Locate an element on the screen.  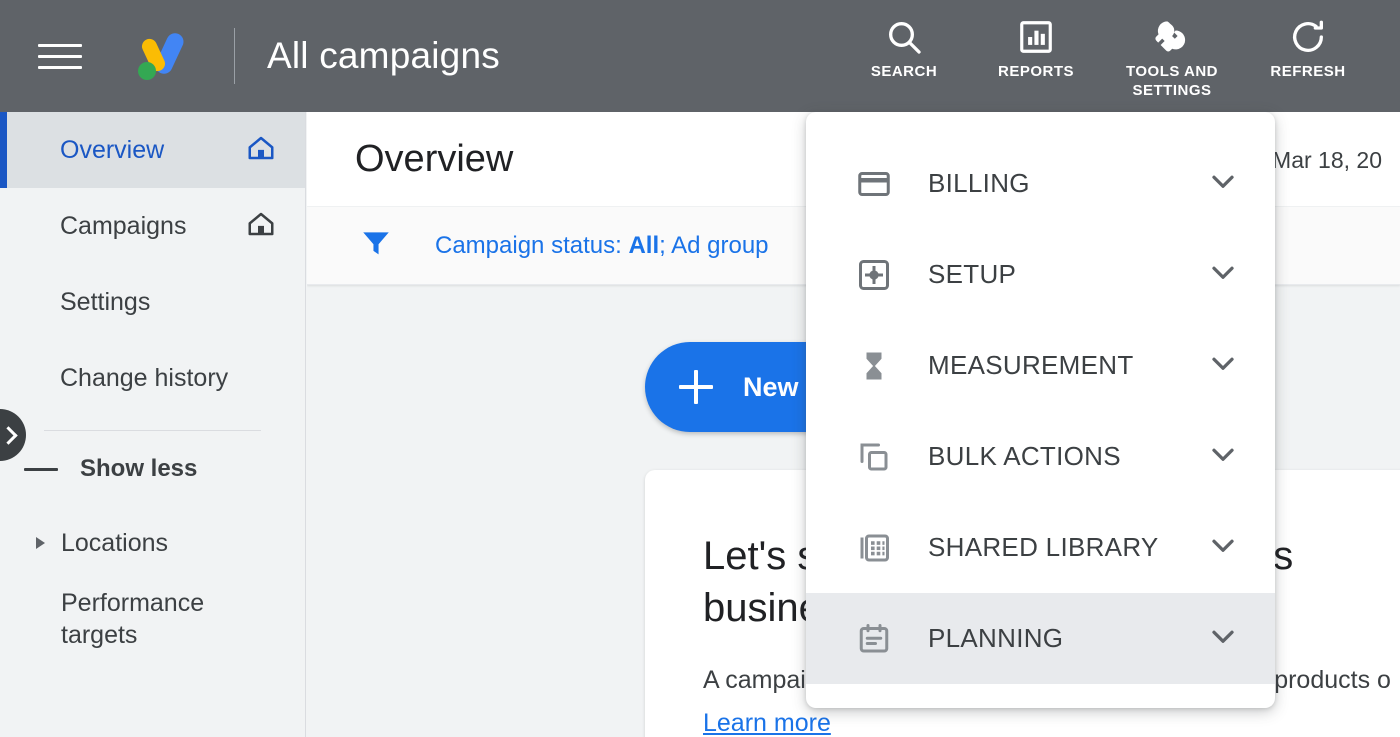
google-ads-logo is located at coordinates (162, 56).